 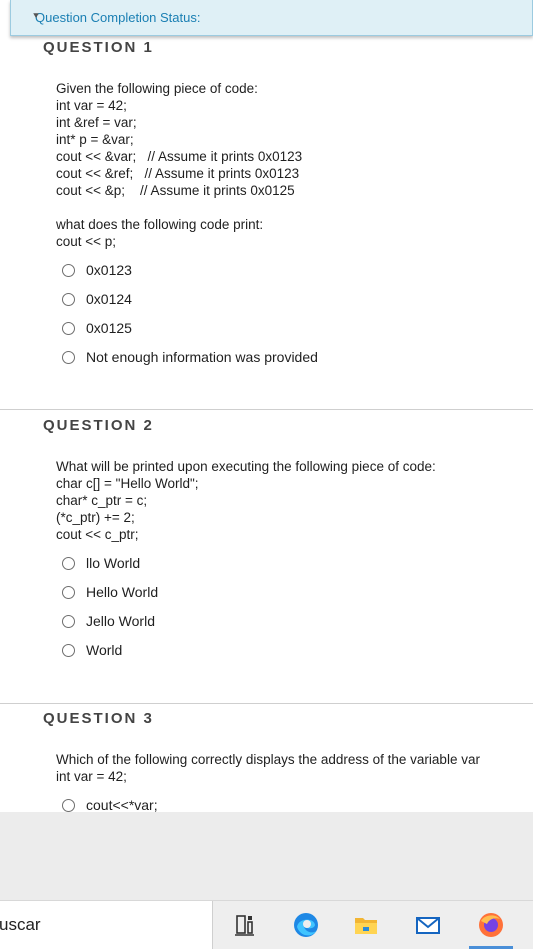 What do you see at coordinates (202, 357) in the screenshot?
I see `option-label: Not enough information was provided` at bounding box center [202, 357].